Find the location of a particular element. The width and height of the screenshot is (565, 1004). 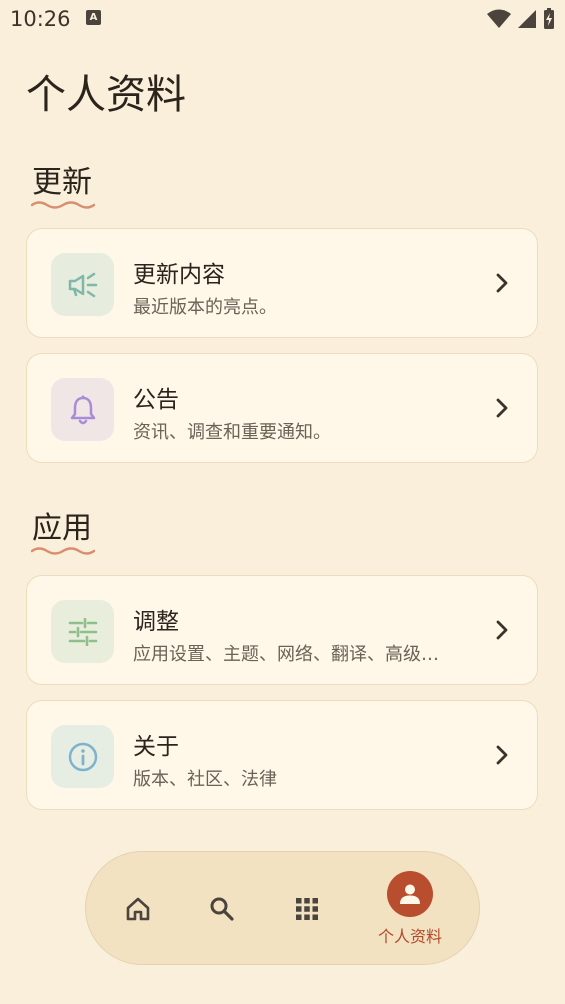

person-icon is located at coordinates (410, 894).